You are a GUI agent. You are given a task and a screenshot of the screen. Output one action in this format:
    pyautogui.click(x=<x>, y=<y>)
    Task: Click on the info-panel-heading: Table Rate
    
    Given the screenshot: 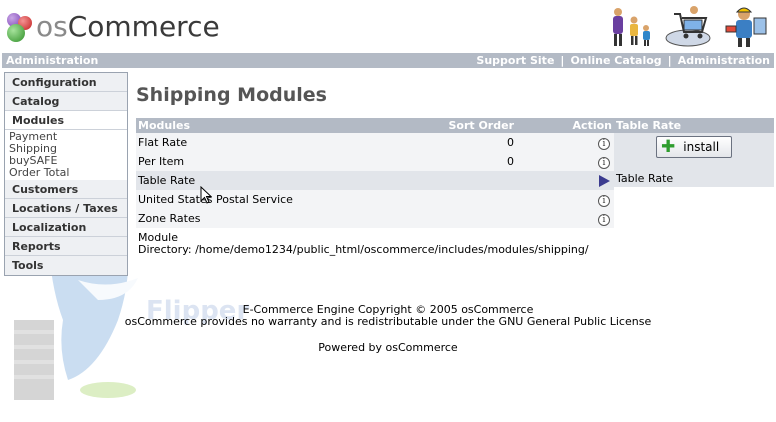 What is the action you would take?
    pyautogui.click(x=694, y=125)
    